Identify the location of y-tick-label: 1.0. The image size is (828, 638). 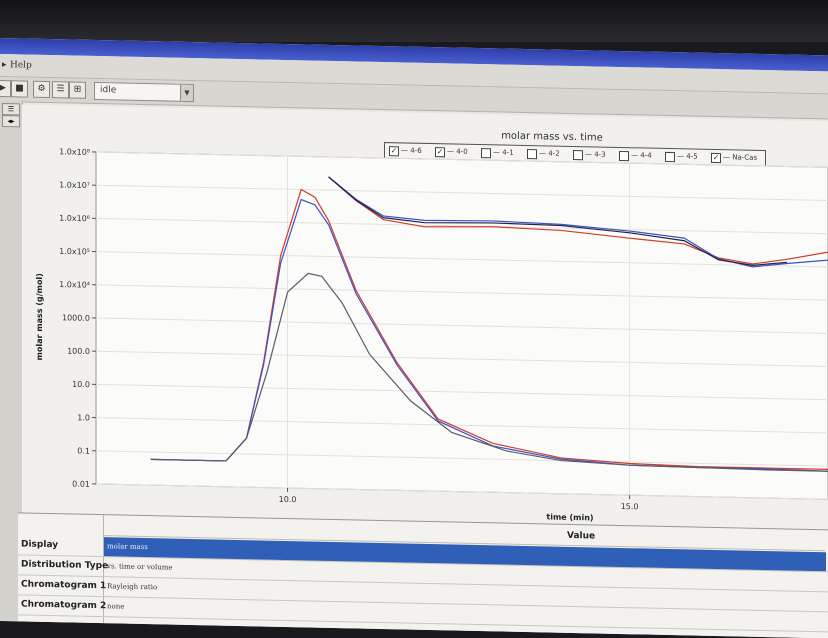
(83, 417).